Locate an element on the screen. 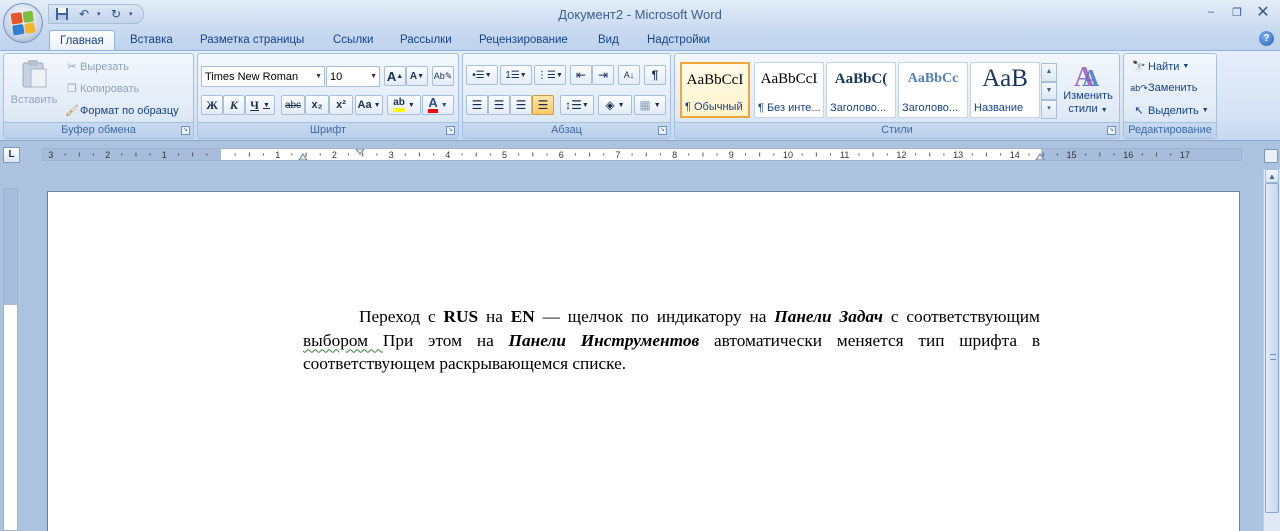 This screenshot has height=531, width=1280. gallery-down-icon: ▼ is located at coordinates (1049, 91).